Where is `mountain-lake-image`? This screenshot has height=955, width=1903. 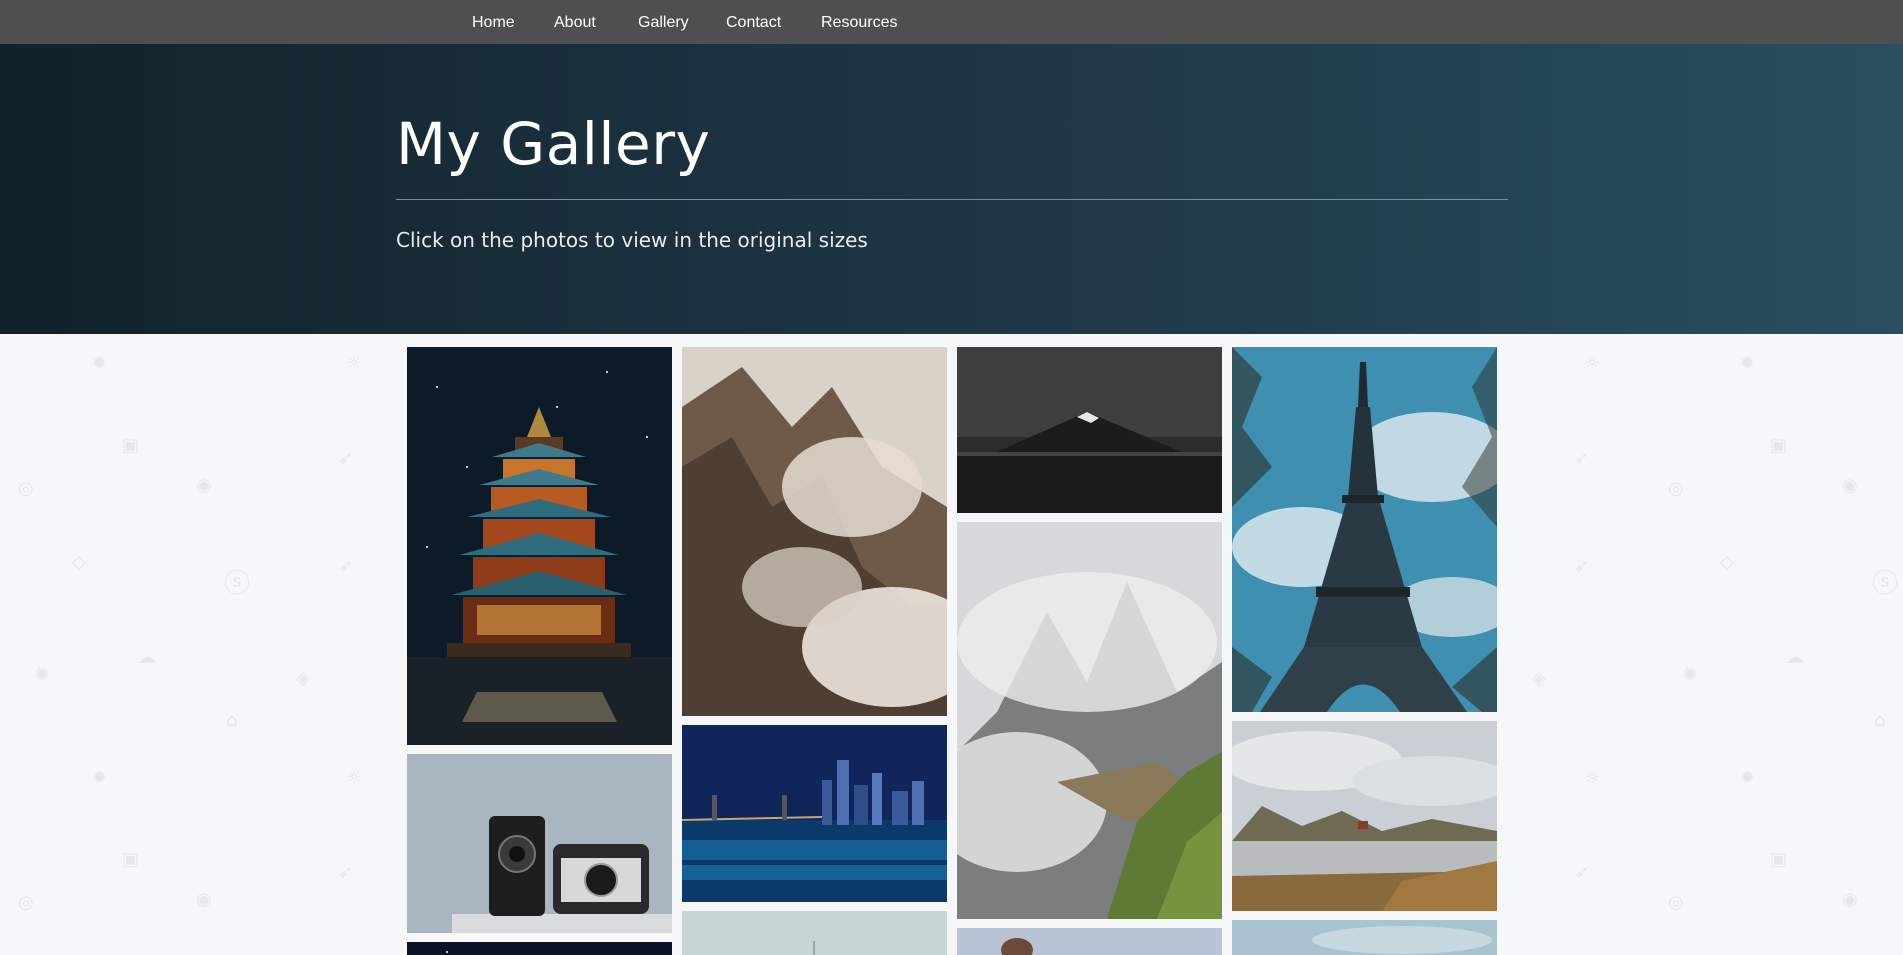 mountain-lake-image is located at coordinates (1364, 816).